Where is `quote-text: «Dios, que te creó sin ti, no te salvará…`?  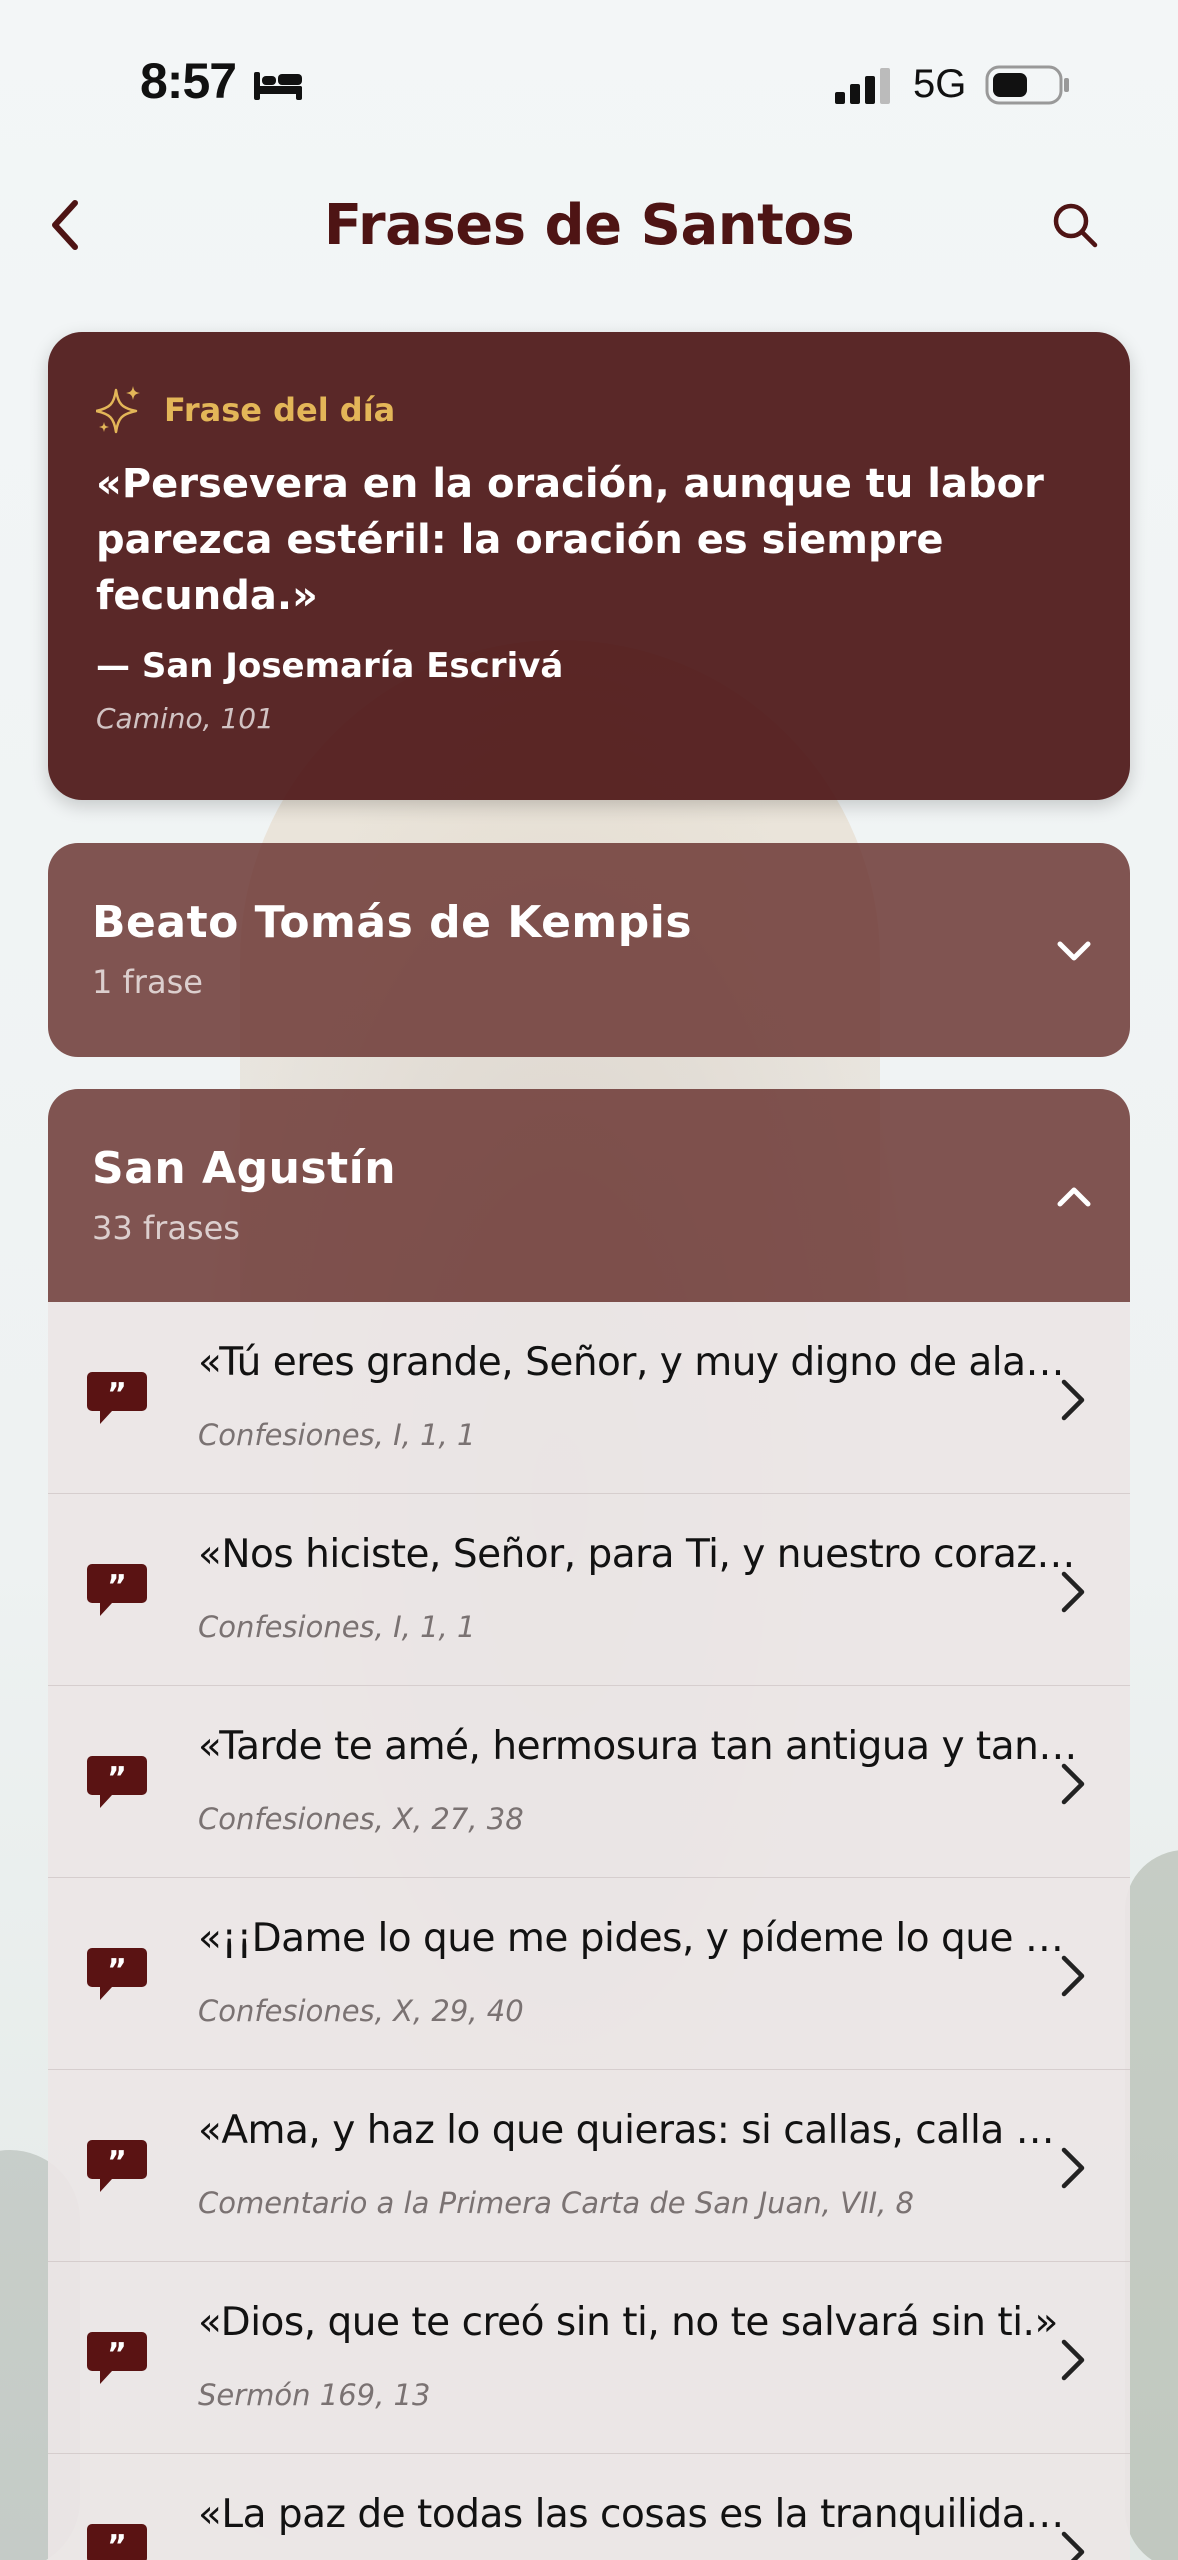 quote-text: «Dios, que te creó sin ti, no te salvará… is located at coordinates (628, 2322).